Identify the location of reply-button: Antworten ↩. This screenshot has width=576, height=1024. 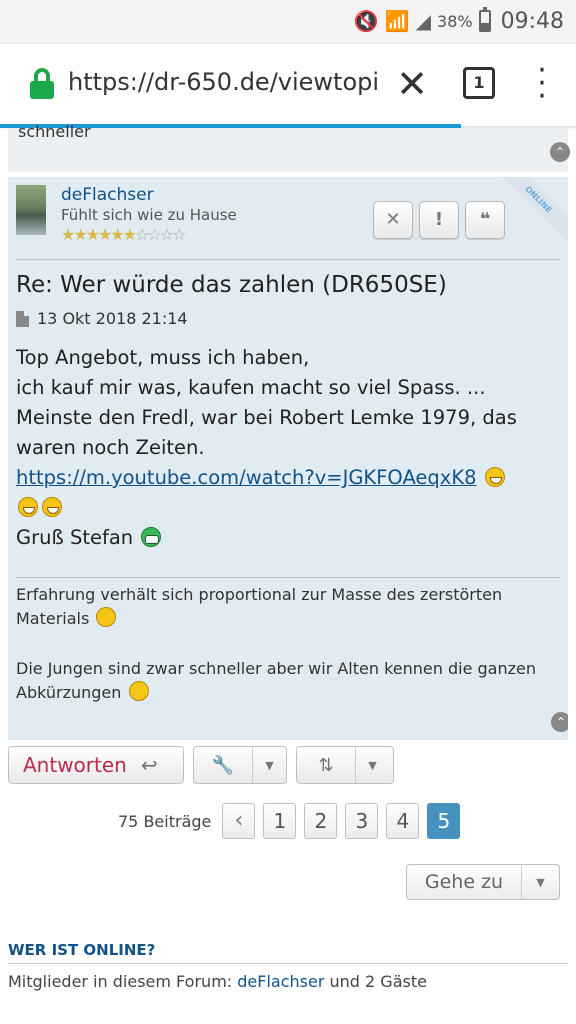
(96, 765).